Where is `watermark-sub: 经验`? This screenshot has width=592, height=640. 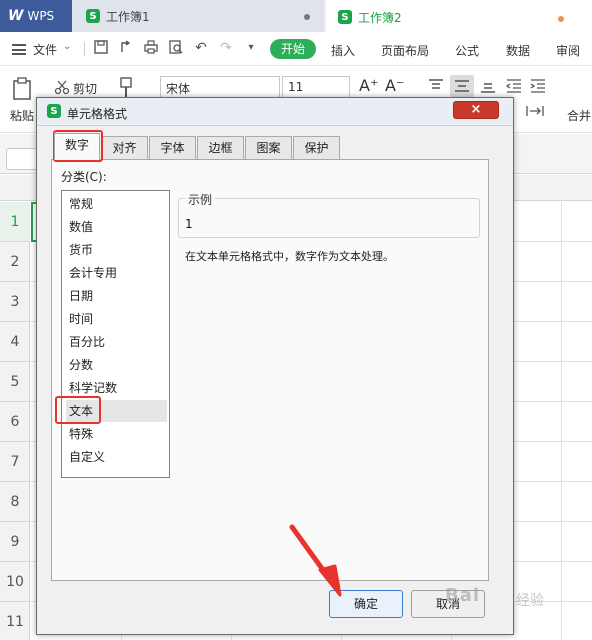 watermark-sub: 经验 is located at coordinates (530, 601).